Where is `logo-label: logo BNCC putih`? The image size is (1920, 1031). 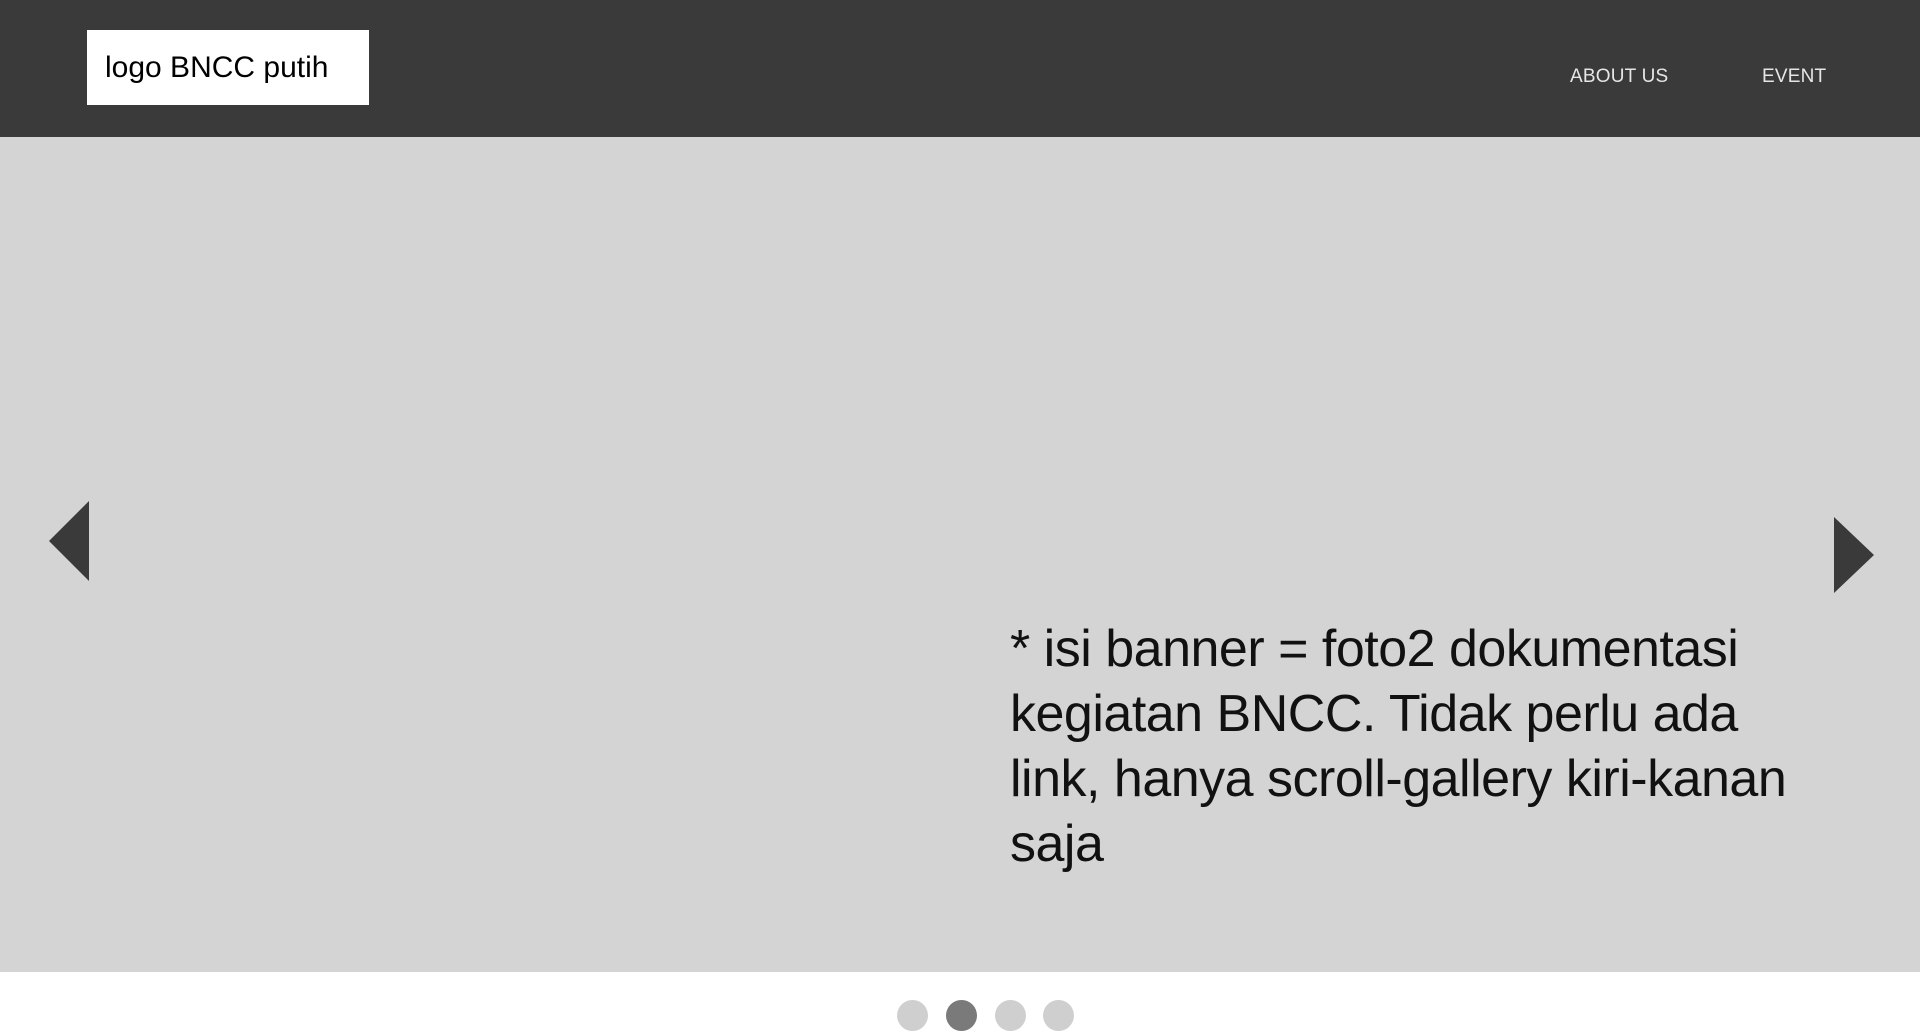
logo-label: logo BNCC putih is located at coordinates (217, 67).